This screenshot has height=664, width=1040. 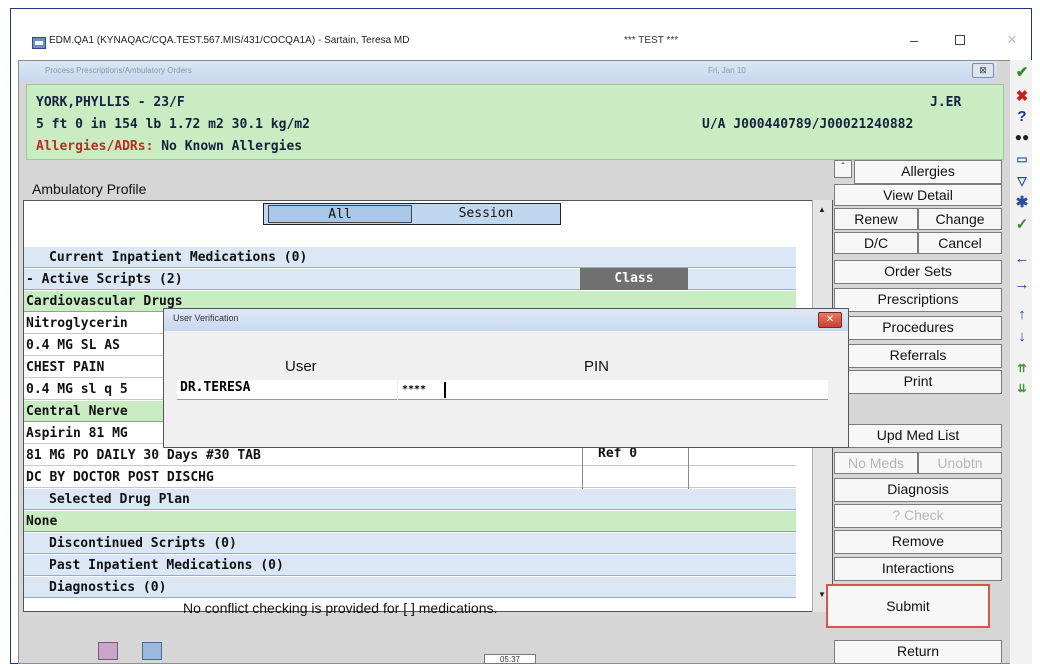 I want to click on double-up-icon: ⇈, so click(x=1022, y=369).